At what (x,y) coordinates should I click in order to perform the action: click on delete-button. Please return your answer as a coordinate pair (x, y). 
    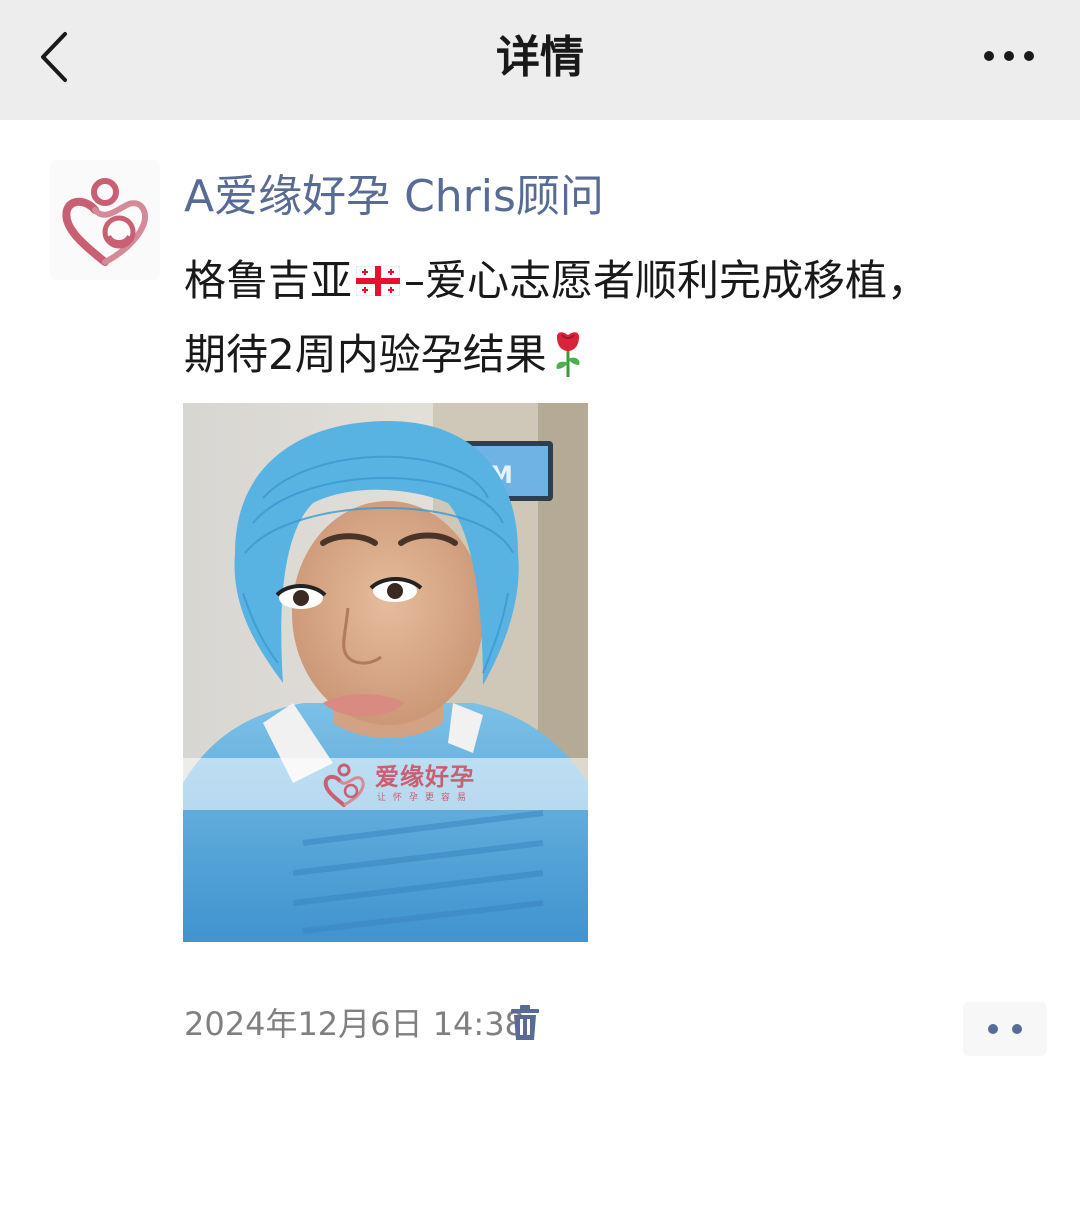
    Looking at the image, I should click on (525, 1023).